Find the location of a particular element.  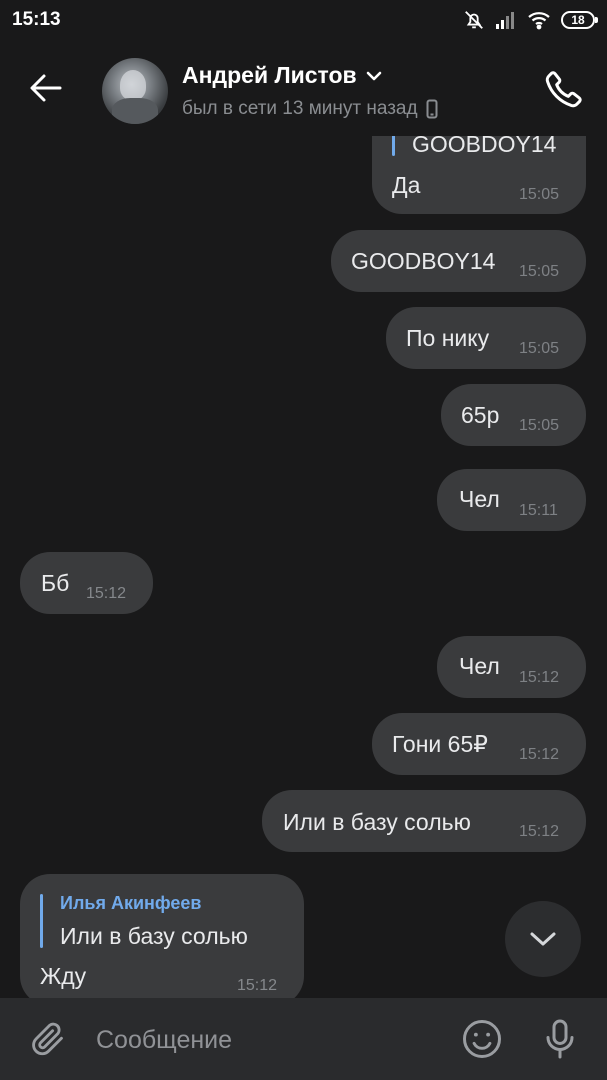

phone-icon is located at coordinates (563, 89).